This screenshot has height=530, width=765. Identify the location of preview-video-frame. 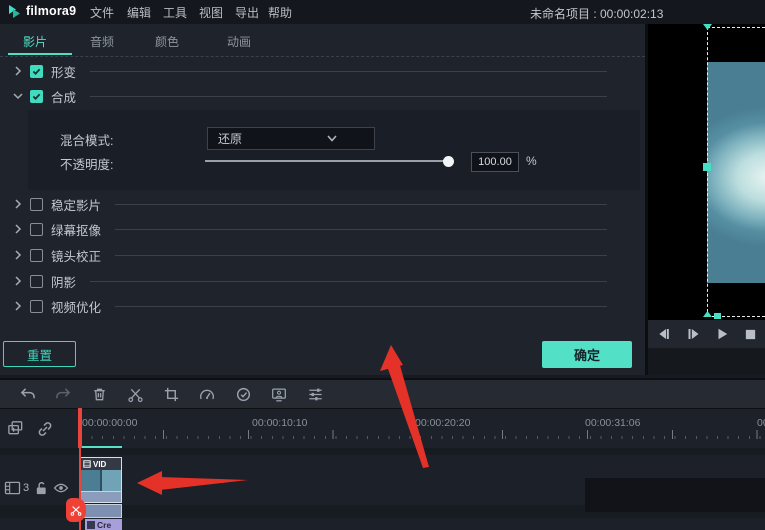
(736, 172).